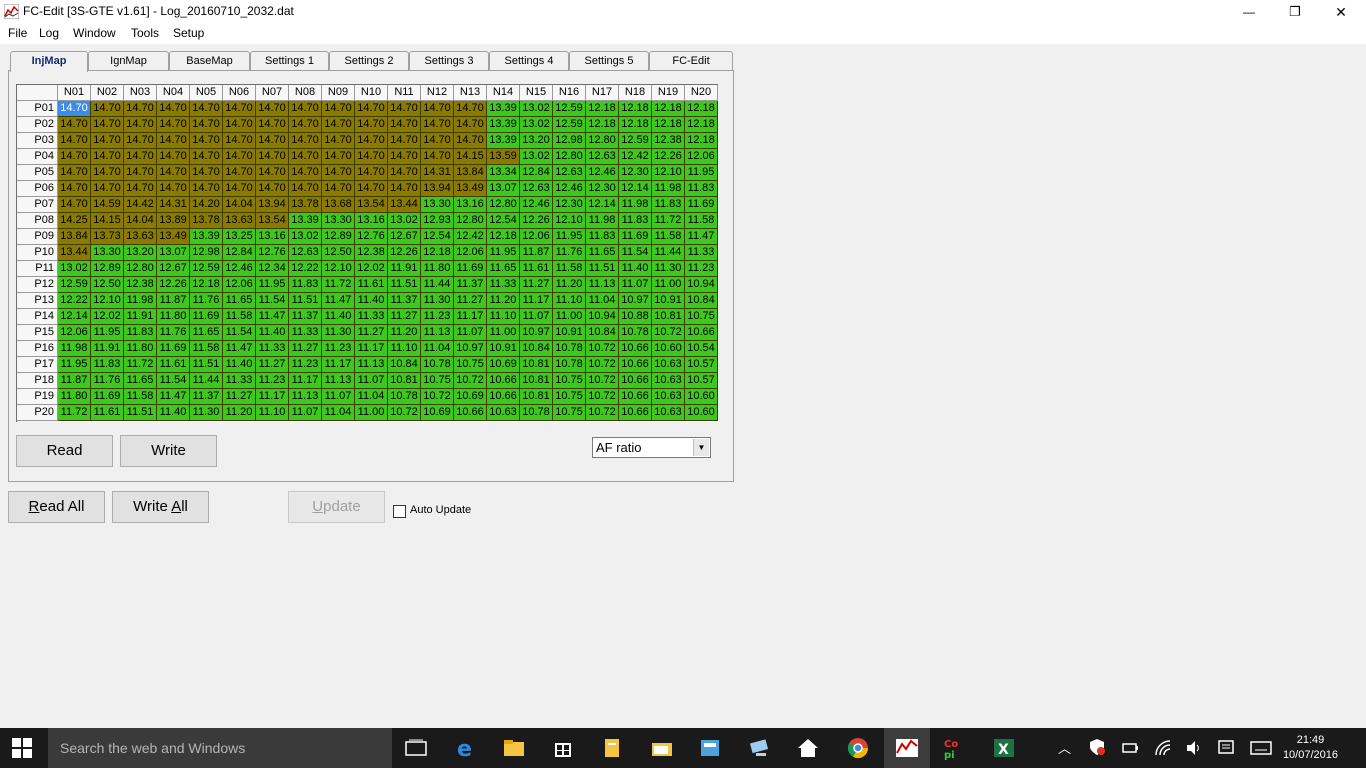  I want to click on menu-file: File, so click(17, 33).